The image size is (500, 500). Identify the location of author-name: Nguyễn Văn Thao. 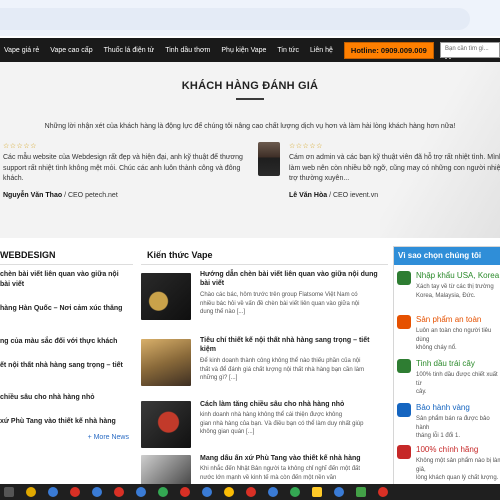
(33, 195).